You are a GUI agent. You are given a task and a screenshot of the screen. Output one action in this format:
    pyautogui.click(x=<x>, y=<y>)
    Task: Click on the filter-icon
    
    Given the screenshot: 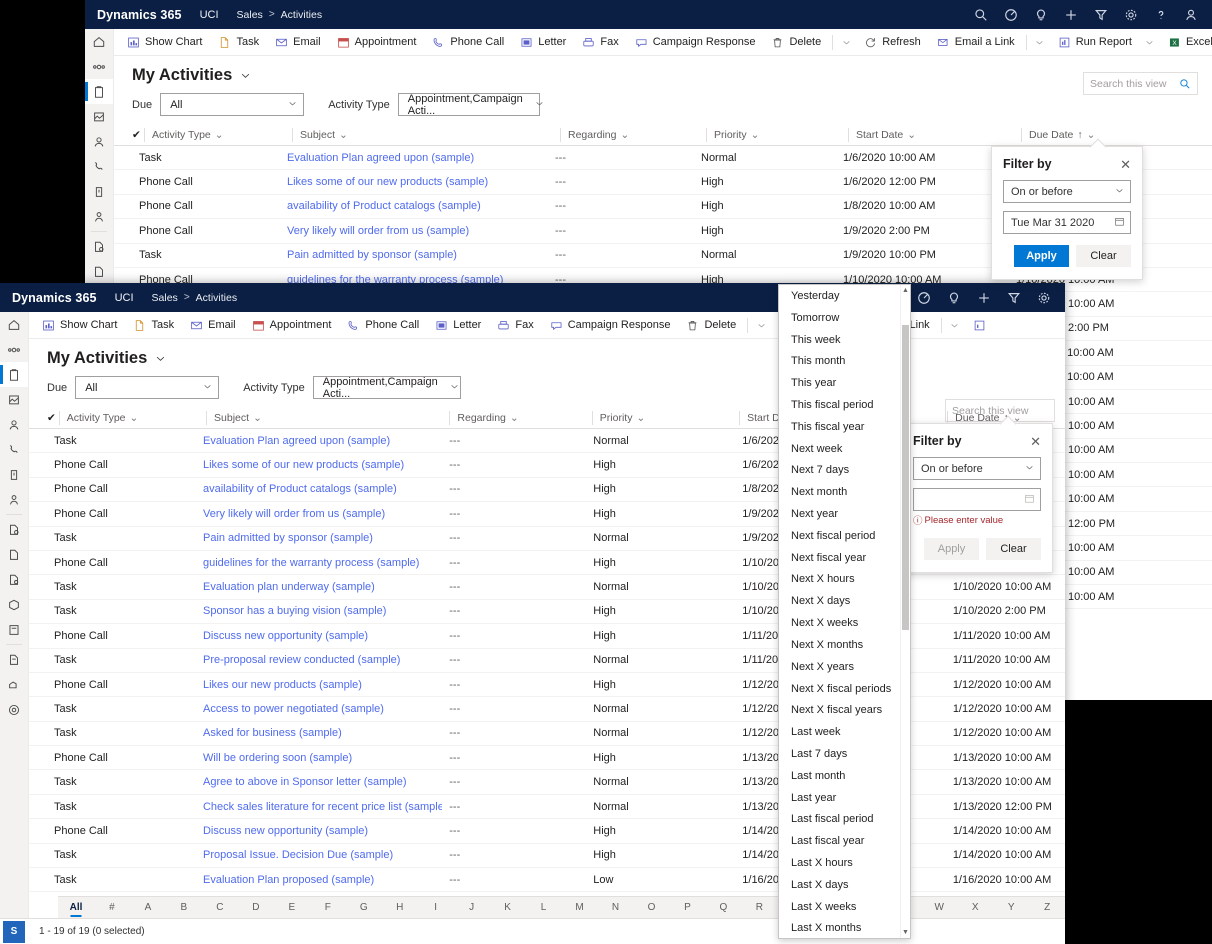 What is the action you would take?
    pyautogui.click(x=1101, y=14)
    